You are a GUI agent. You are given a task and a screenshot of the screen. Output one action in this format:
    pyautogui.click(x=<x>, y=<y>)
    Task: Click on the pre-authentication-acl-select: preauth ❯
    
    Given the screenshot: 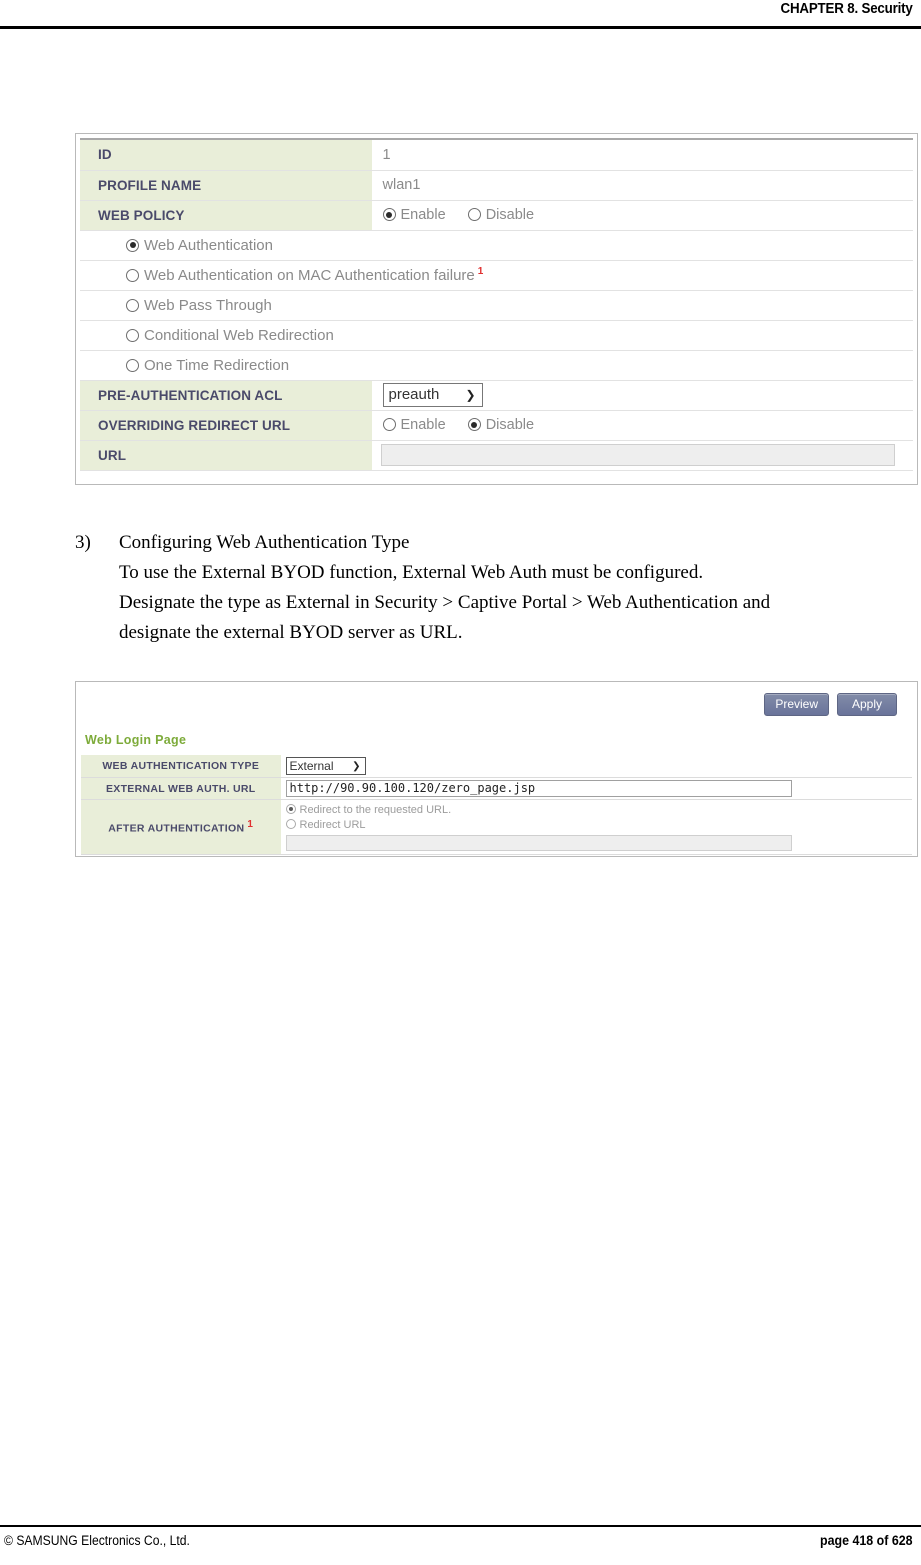 What is the action you would take?
    pyautogui.click(x=432, y=395)
    